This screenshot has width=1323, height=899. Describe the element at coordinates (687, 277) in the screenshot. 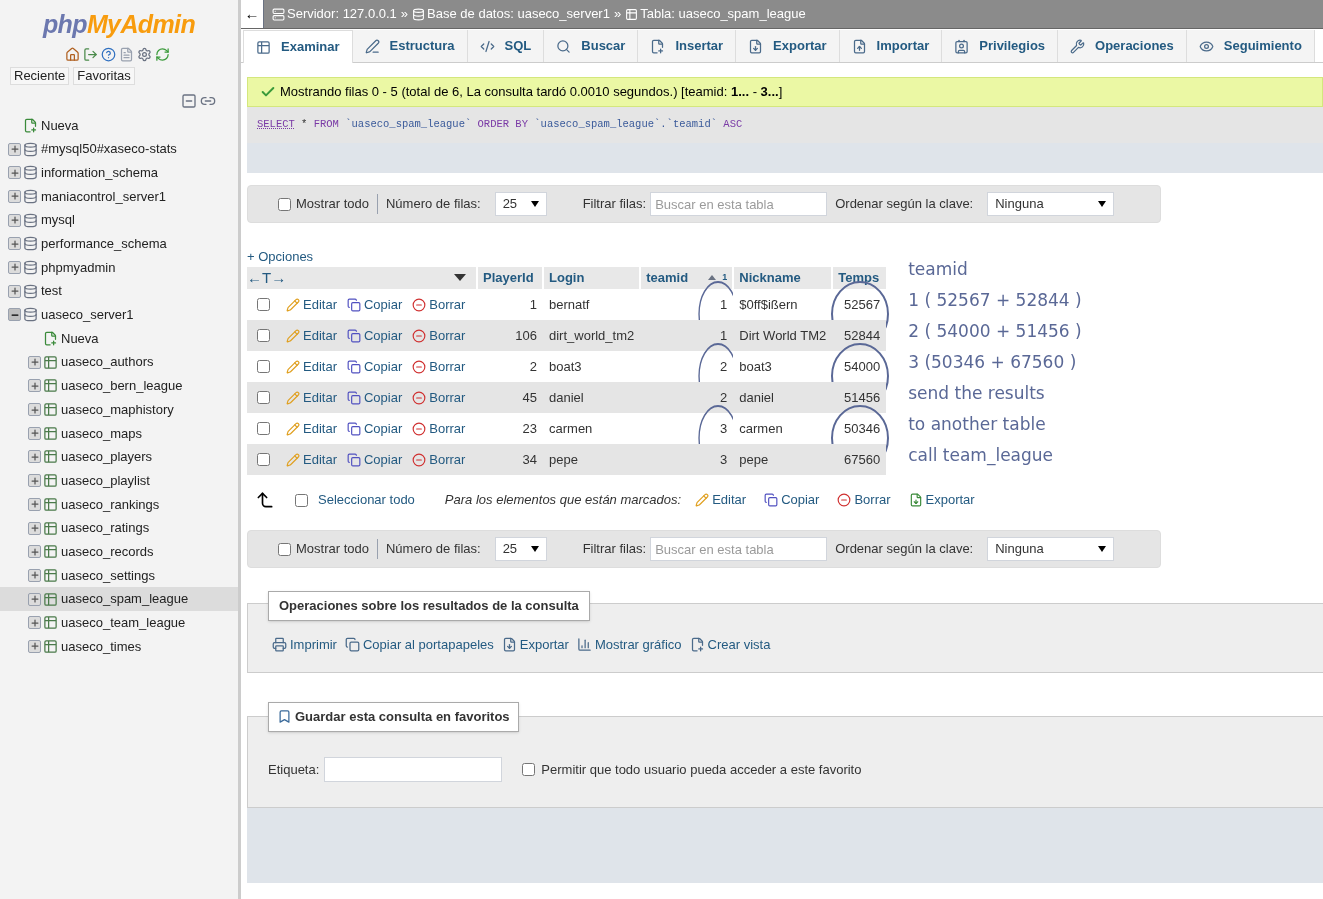

I see `column-header: teamid 1` at that location.